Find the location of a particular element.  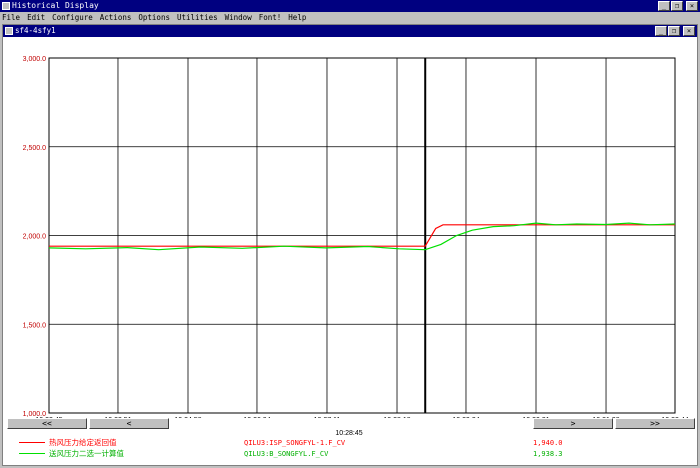

app-system-menu-icon is located at coordinates (6, 6).